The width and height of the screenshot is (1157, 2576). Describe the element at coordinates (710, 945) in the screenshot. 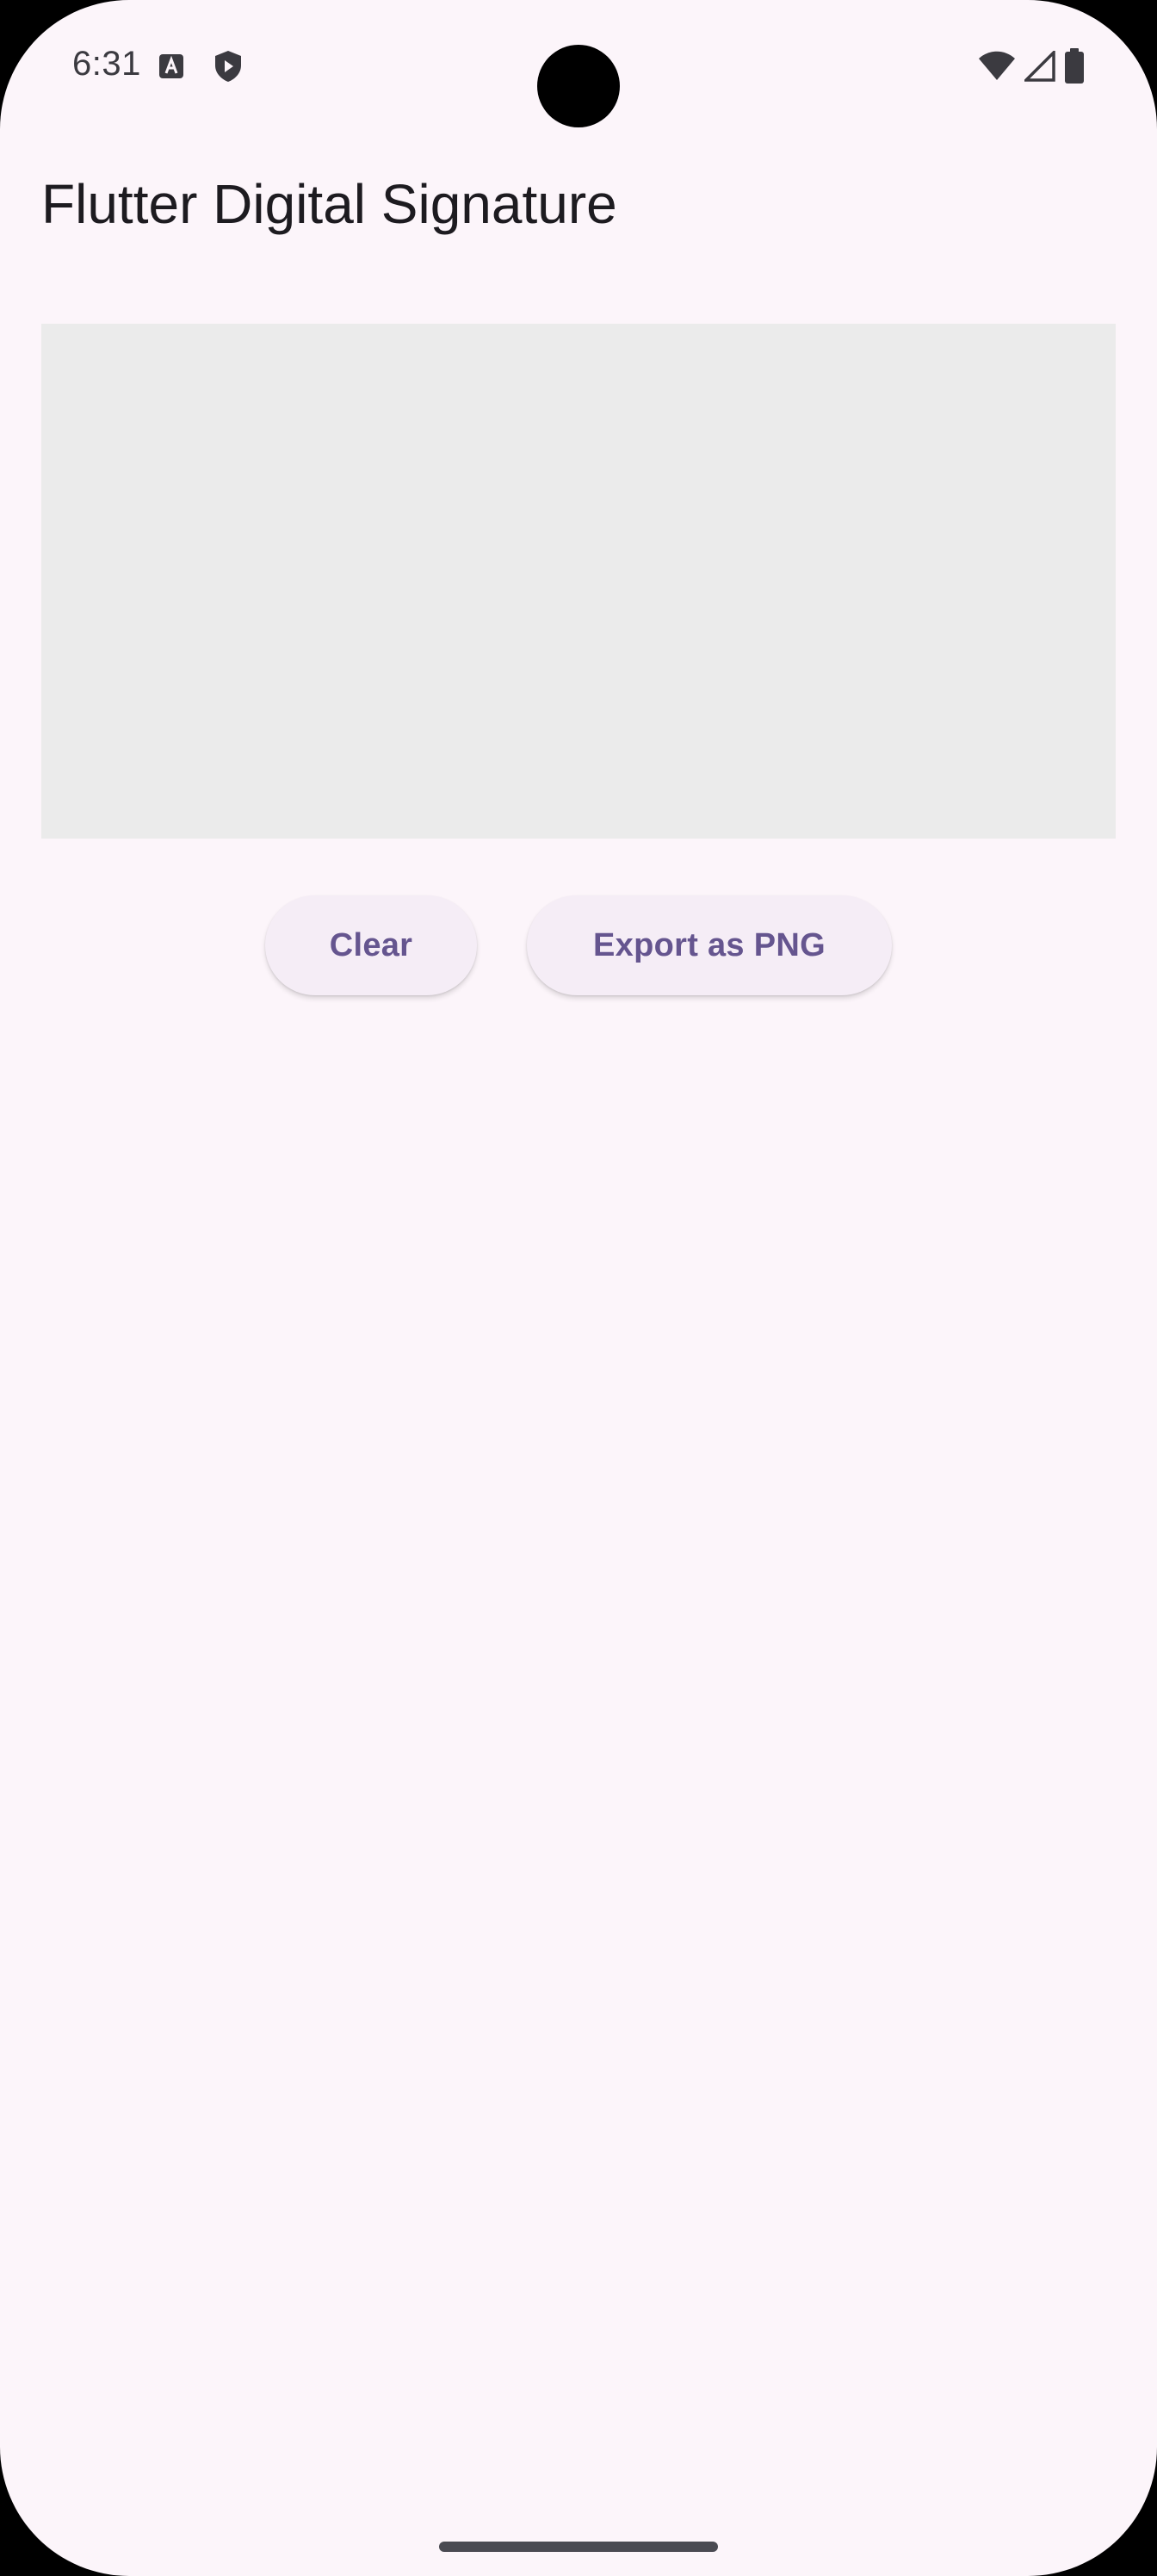

I see `export-png-button: Export as PNG` at that location.